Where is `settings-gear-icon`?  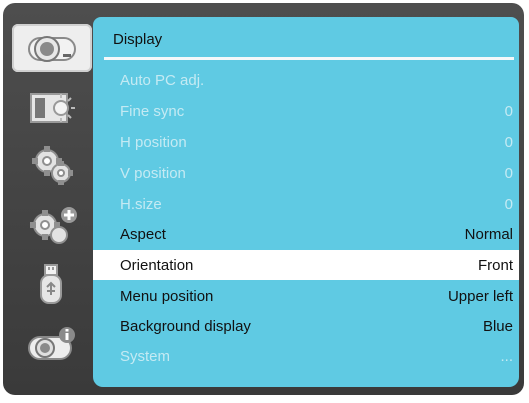 settings-gear-icon is located at coordinates (52, 165).